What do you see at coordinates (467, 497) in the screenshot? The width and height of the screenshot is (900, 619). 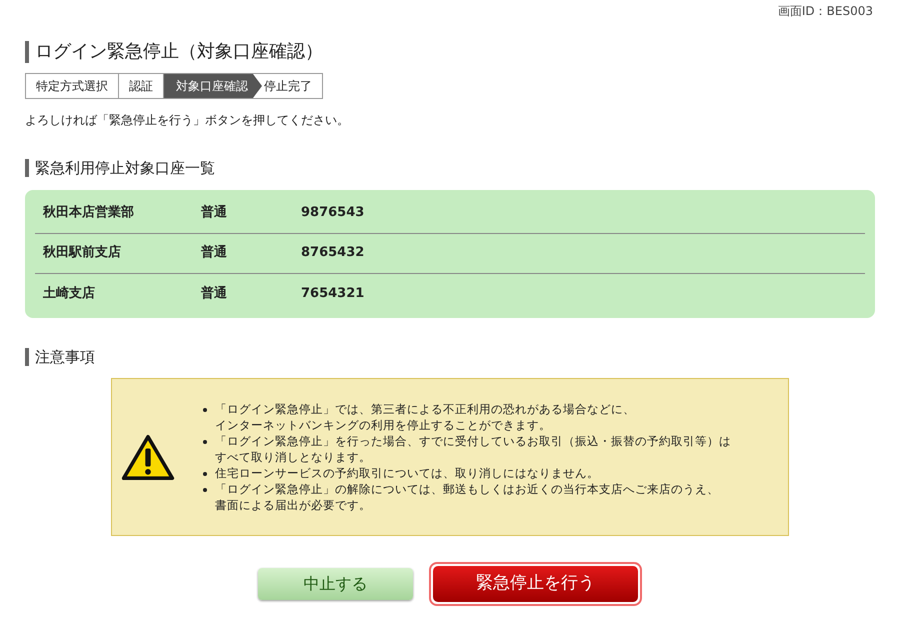 I see `notice-text: 「ログイン緊急停止」の解除については、郵送もしくはお近くの当行本支店へご来店のうえ、 書面による届出が必要です。` at bounding box center [467, 497].